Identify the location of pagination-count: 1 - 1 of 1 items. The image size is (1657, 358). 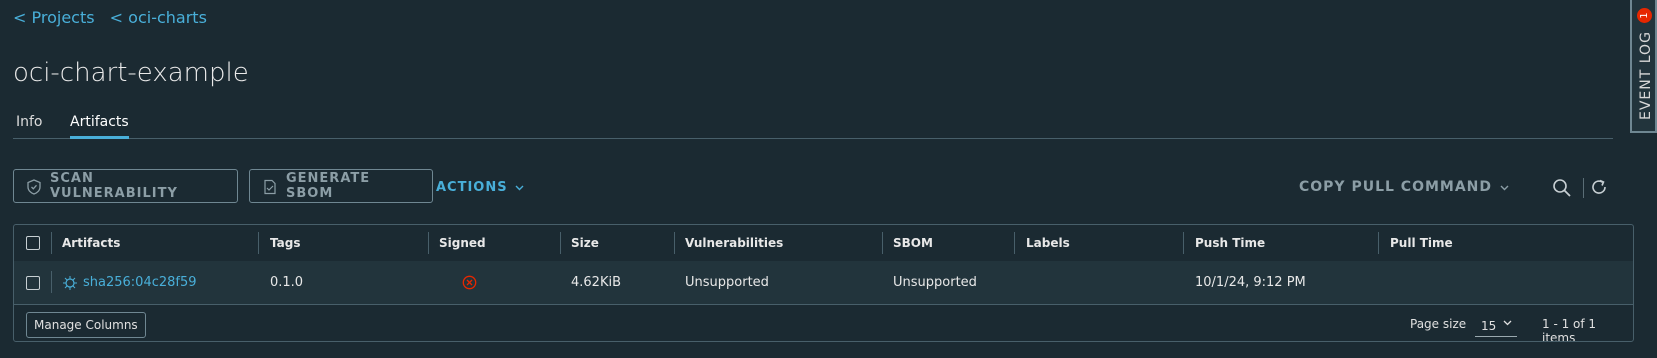
(1569, 329).